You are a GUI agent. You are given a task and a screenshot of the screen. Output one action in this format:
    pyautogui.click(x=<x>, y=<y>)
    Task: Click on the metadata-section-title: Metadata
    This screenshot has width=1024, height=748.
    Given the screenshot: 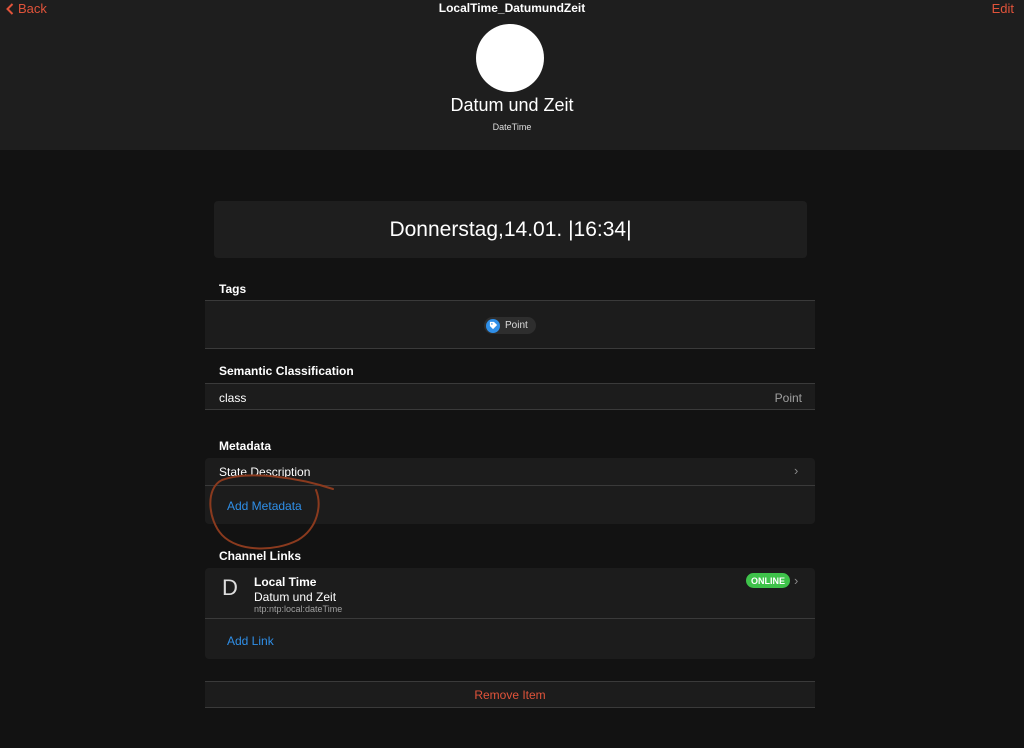 What is the action you would take?
    pyautogui.click(x=245, y=446)
    